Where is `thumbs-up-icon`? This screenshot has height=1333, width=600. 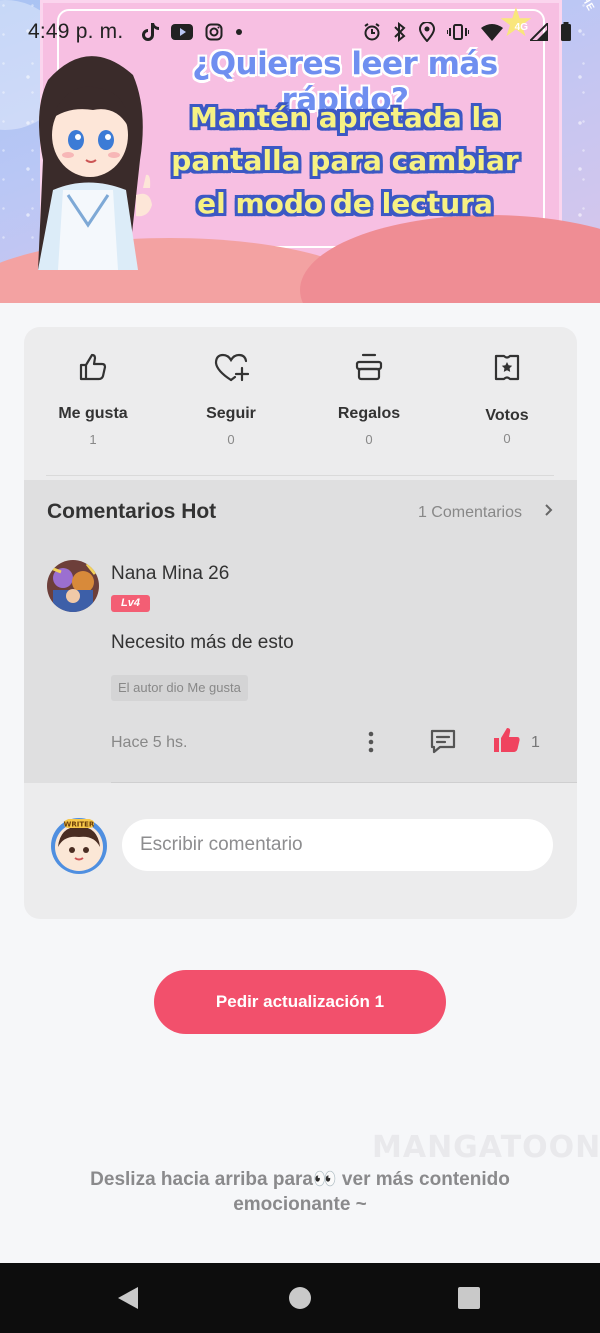 thumbs-up-icon is located at coordinates (93, 367).